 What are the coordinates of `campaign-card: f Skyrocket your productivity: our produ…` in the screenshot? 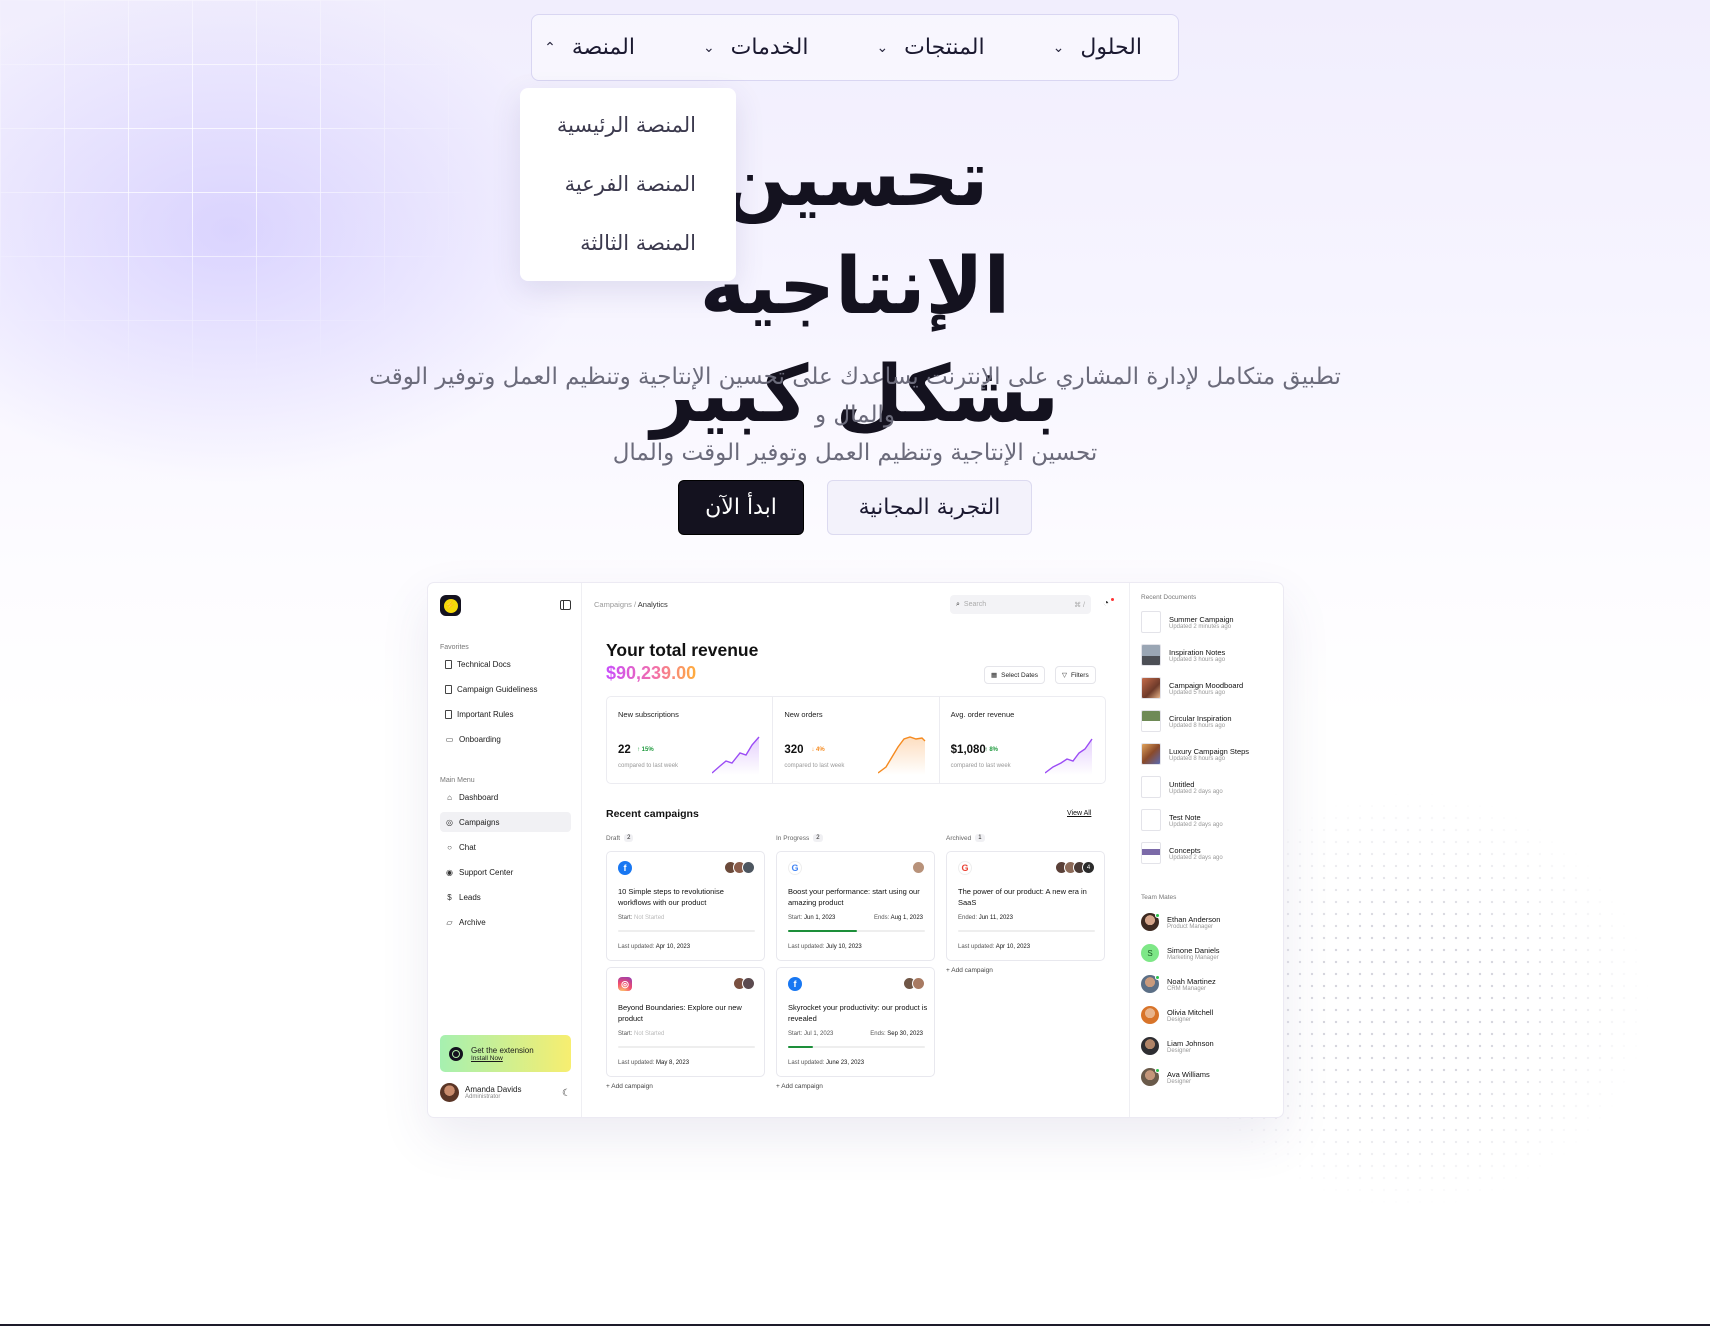 It's located at (855, 1022).